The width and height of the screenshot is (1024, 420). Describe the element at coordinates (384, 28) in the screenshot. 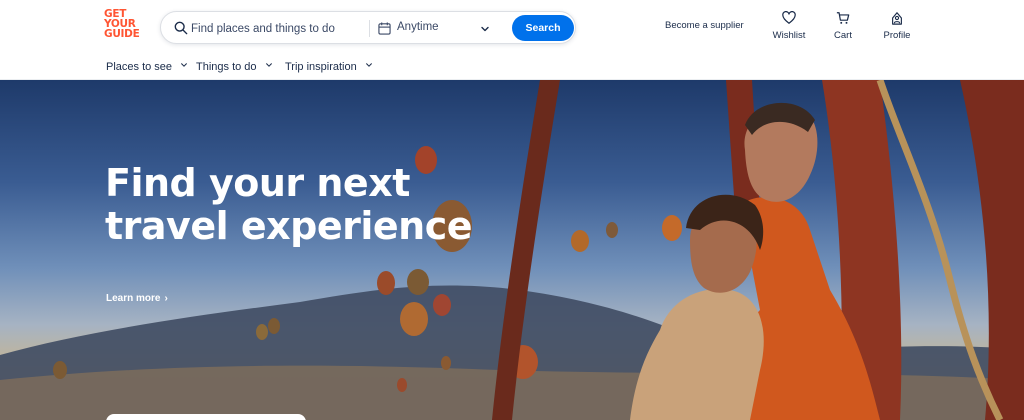

I see `calendar-icon` at that location.